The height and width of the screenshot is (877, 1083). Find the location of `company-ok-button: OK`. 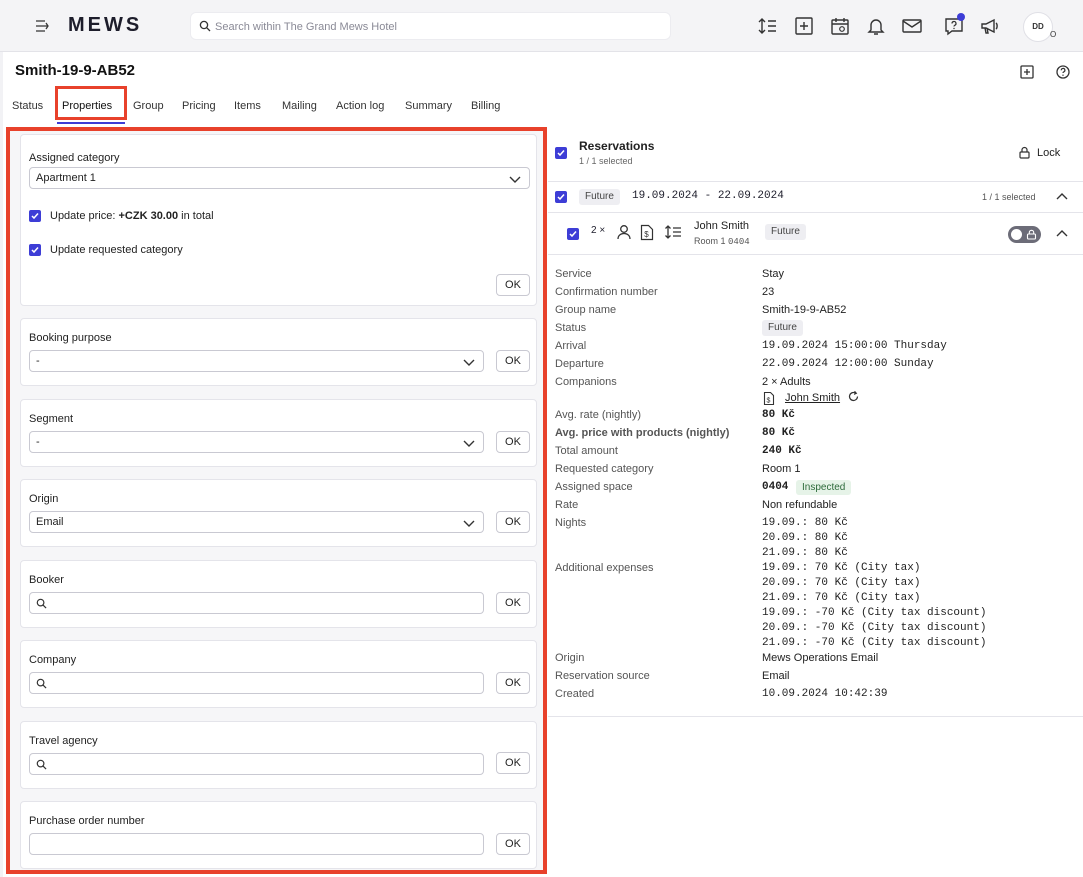

company-ok-button: OK is located at coordinates (513, 683).